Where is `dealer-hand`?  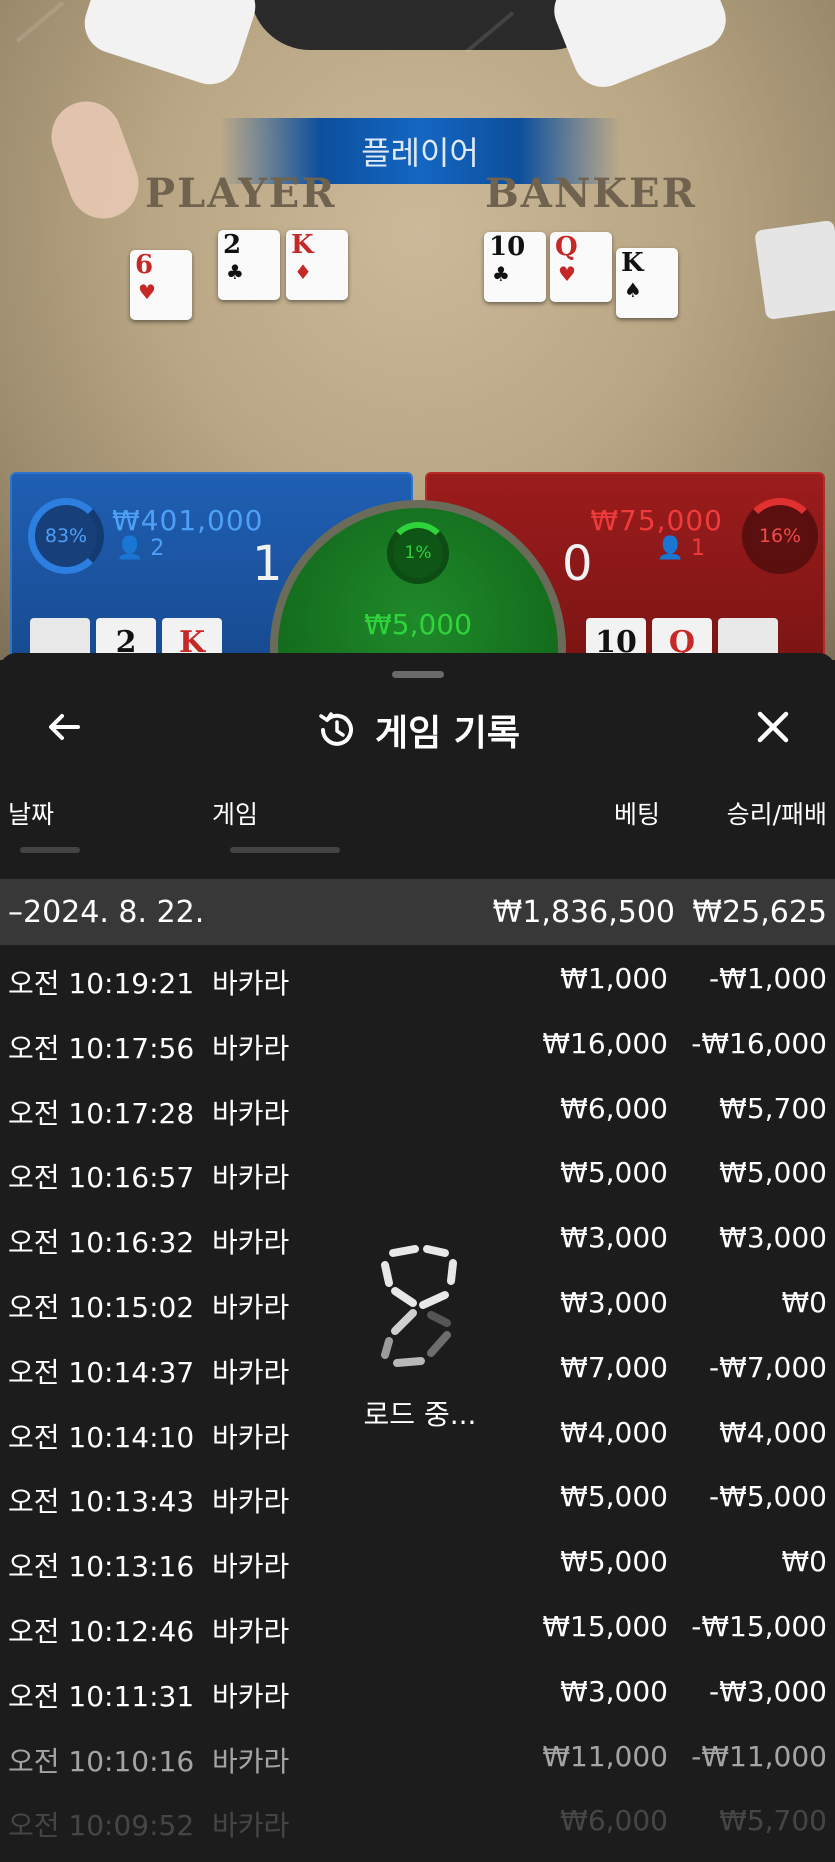
dealer-hand is located at coordinates (95, 160).